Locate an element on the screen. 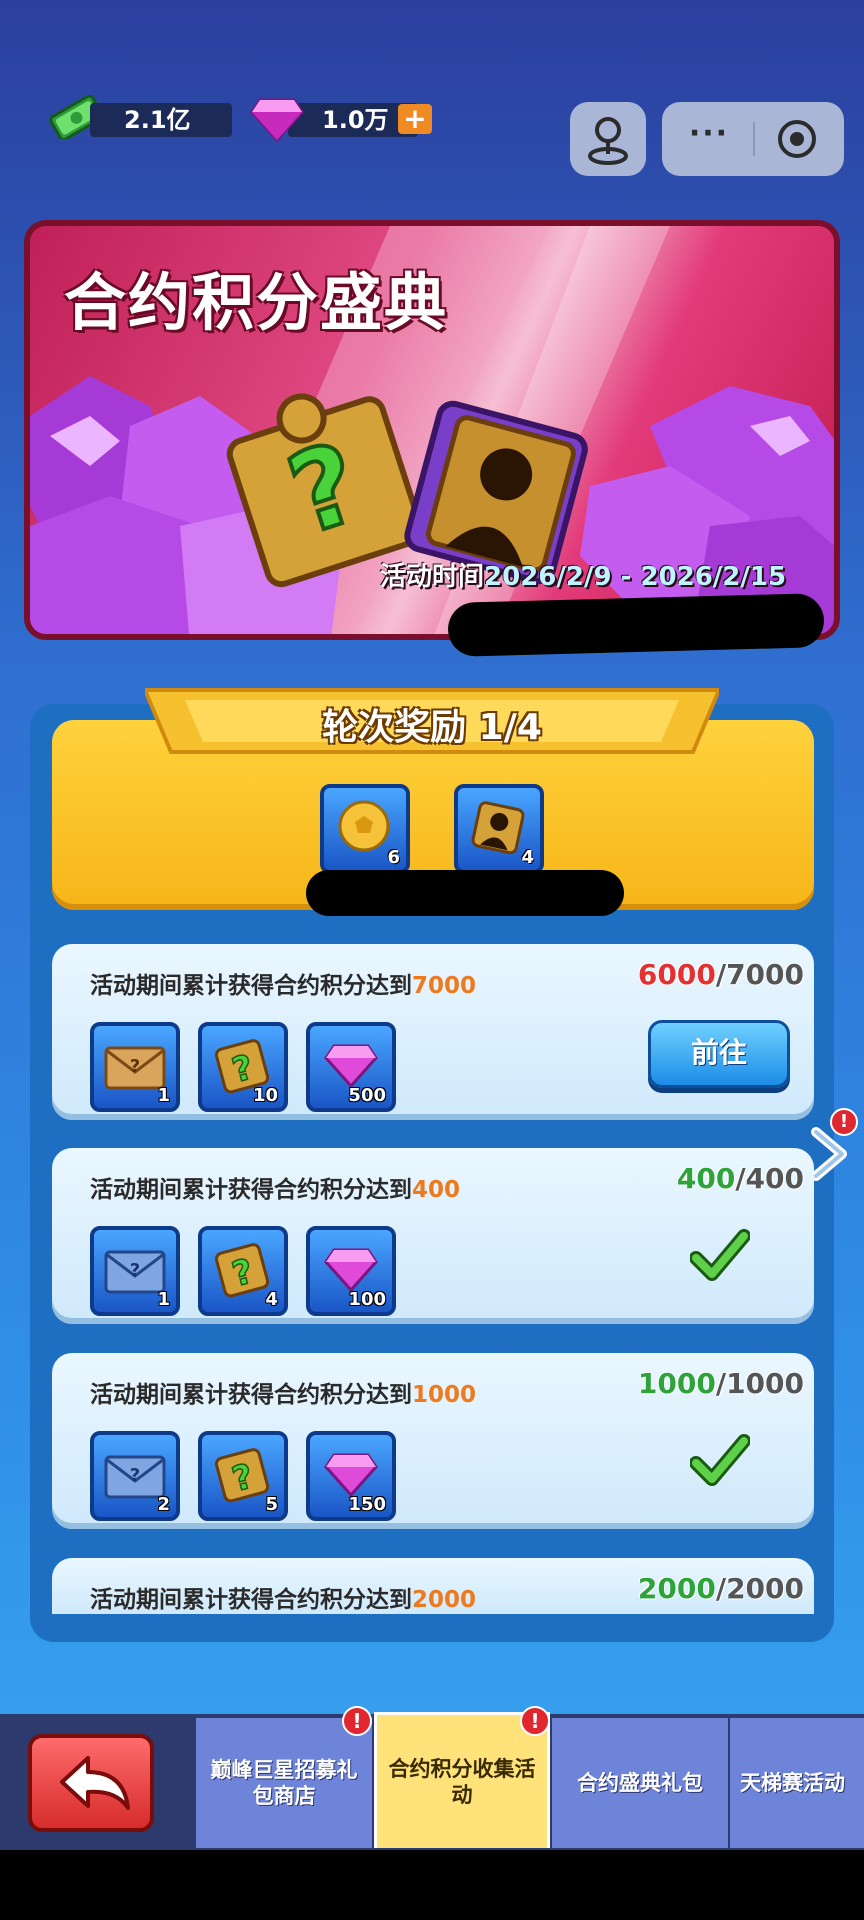 The image size is (864, 1920). task-description: 活动期间累计获得合约积分达到400 is located at coordinates (275, 1187).